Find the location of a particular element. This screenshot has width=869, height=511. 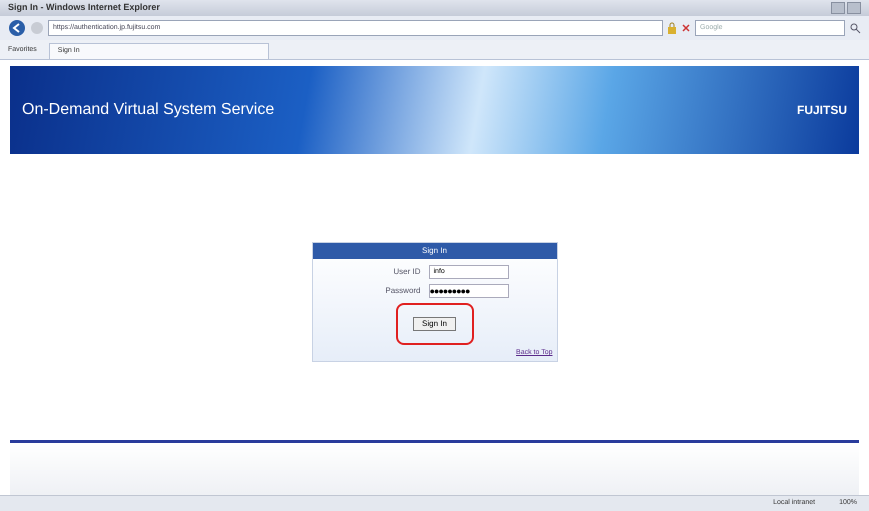

sign-in-button: Sign In is located at coordinates (434, 324).